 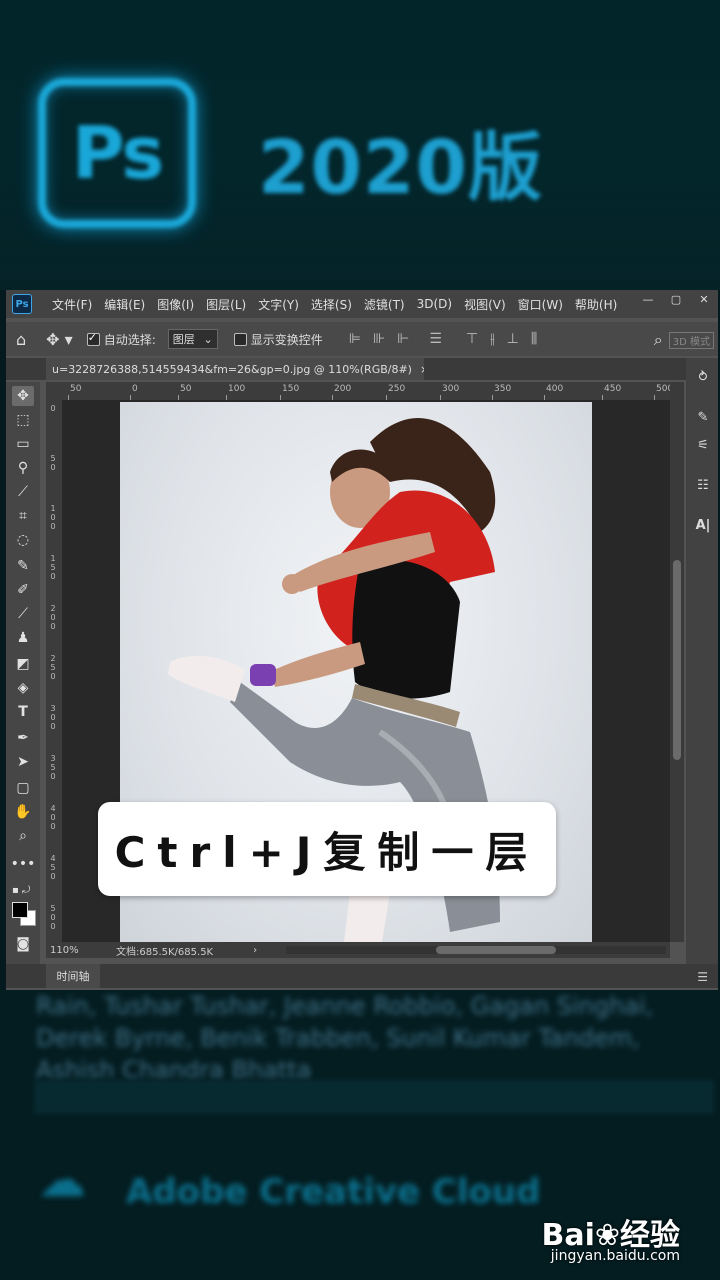 I want to click on auto-select-checkbox: 自动选择:, so click(x=121, y=339).